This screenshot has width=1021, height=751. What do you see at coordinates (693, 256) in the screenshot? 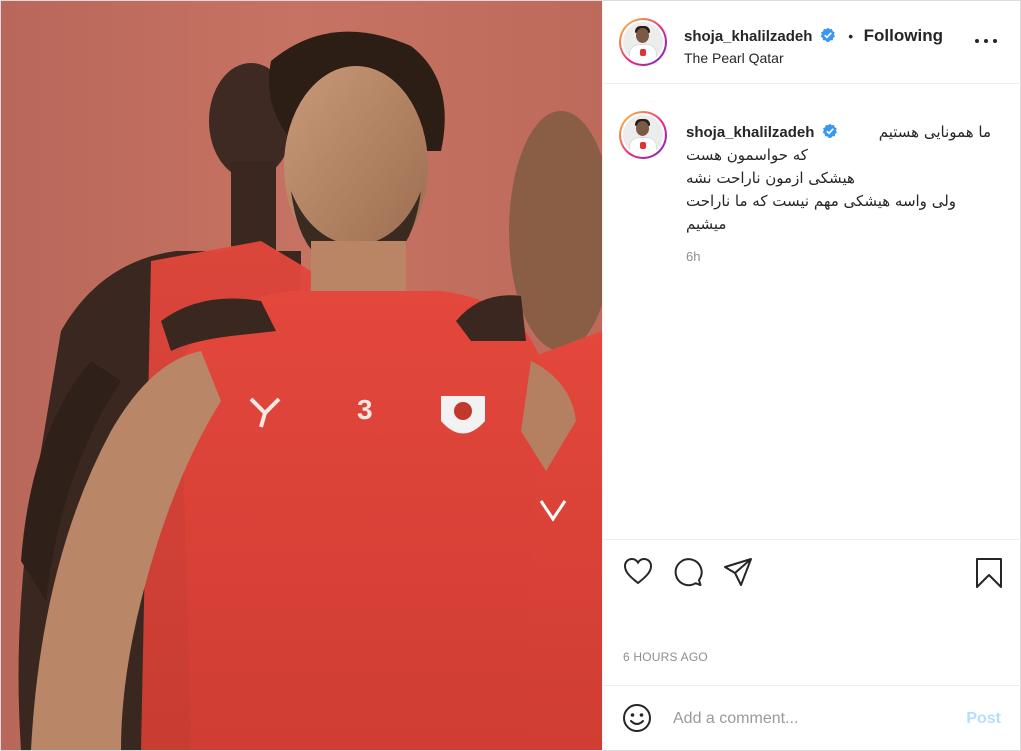
I see `caption-relative-time: 6h` at bounding box center [693, 256].